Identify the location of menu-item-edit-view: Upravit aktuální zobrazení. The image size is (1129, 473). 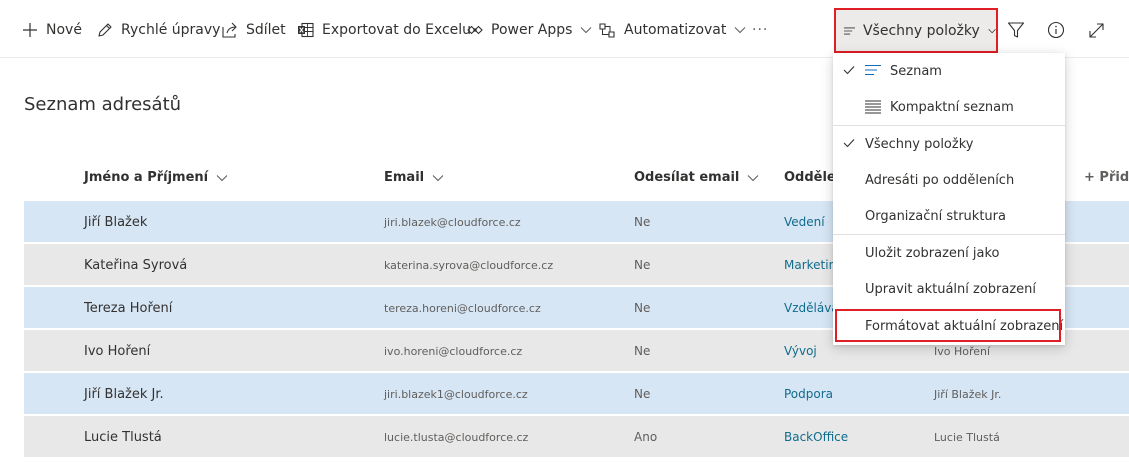
(949, 289).